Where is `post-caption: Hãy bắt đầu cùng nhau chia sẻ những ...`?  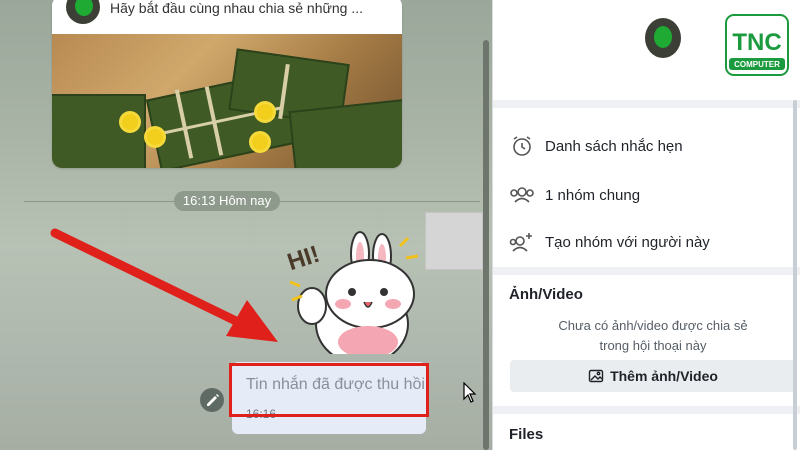 post-caption: Hãy bắt đầu cùng nhau chia sẻ những ... is located at coordinates (236, 8).